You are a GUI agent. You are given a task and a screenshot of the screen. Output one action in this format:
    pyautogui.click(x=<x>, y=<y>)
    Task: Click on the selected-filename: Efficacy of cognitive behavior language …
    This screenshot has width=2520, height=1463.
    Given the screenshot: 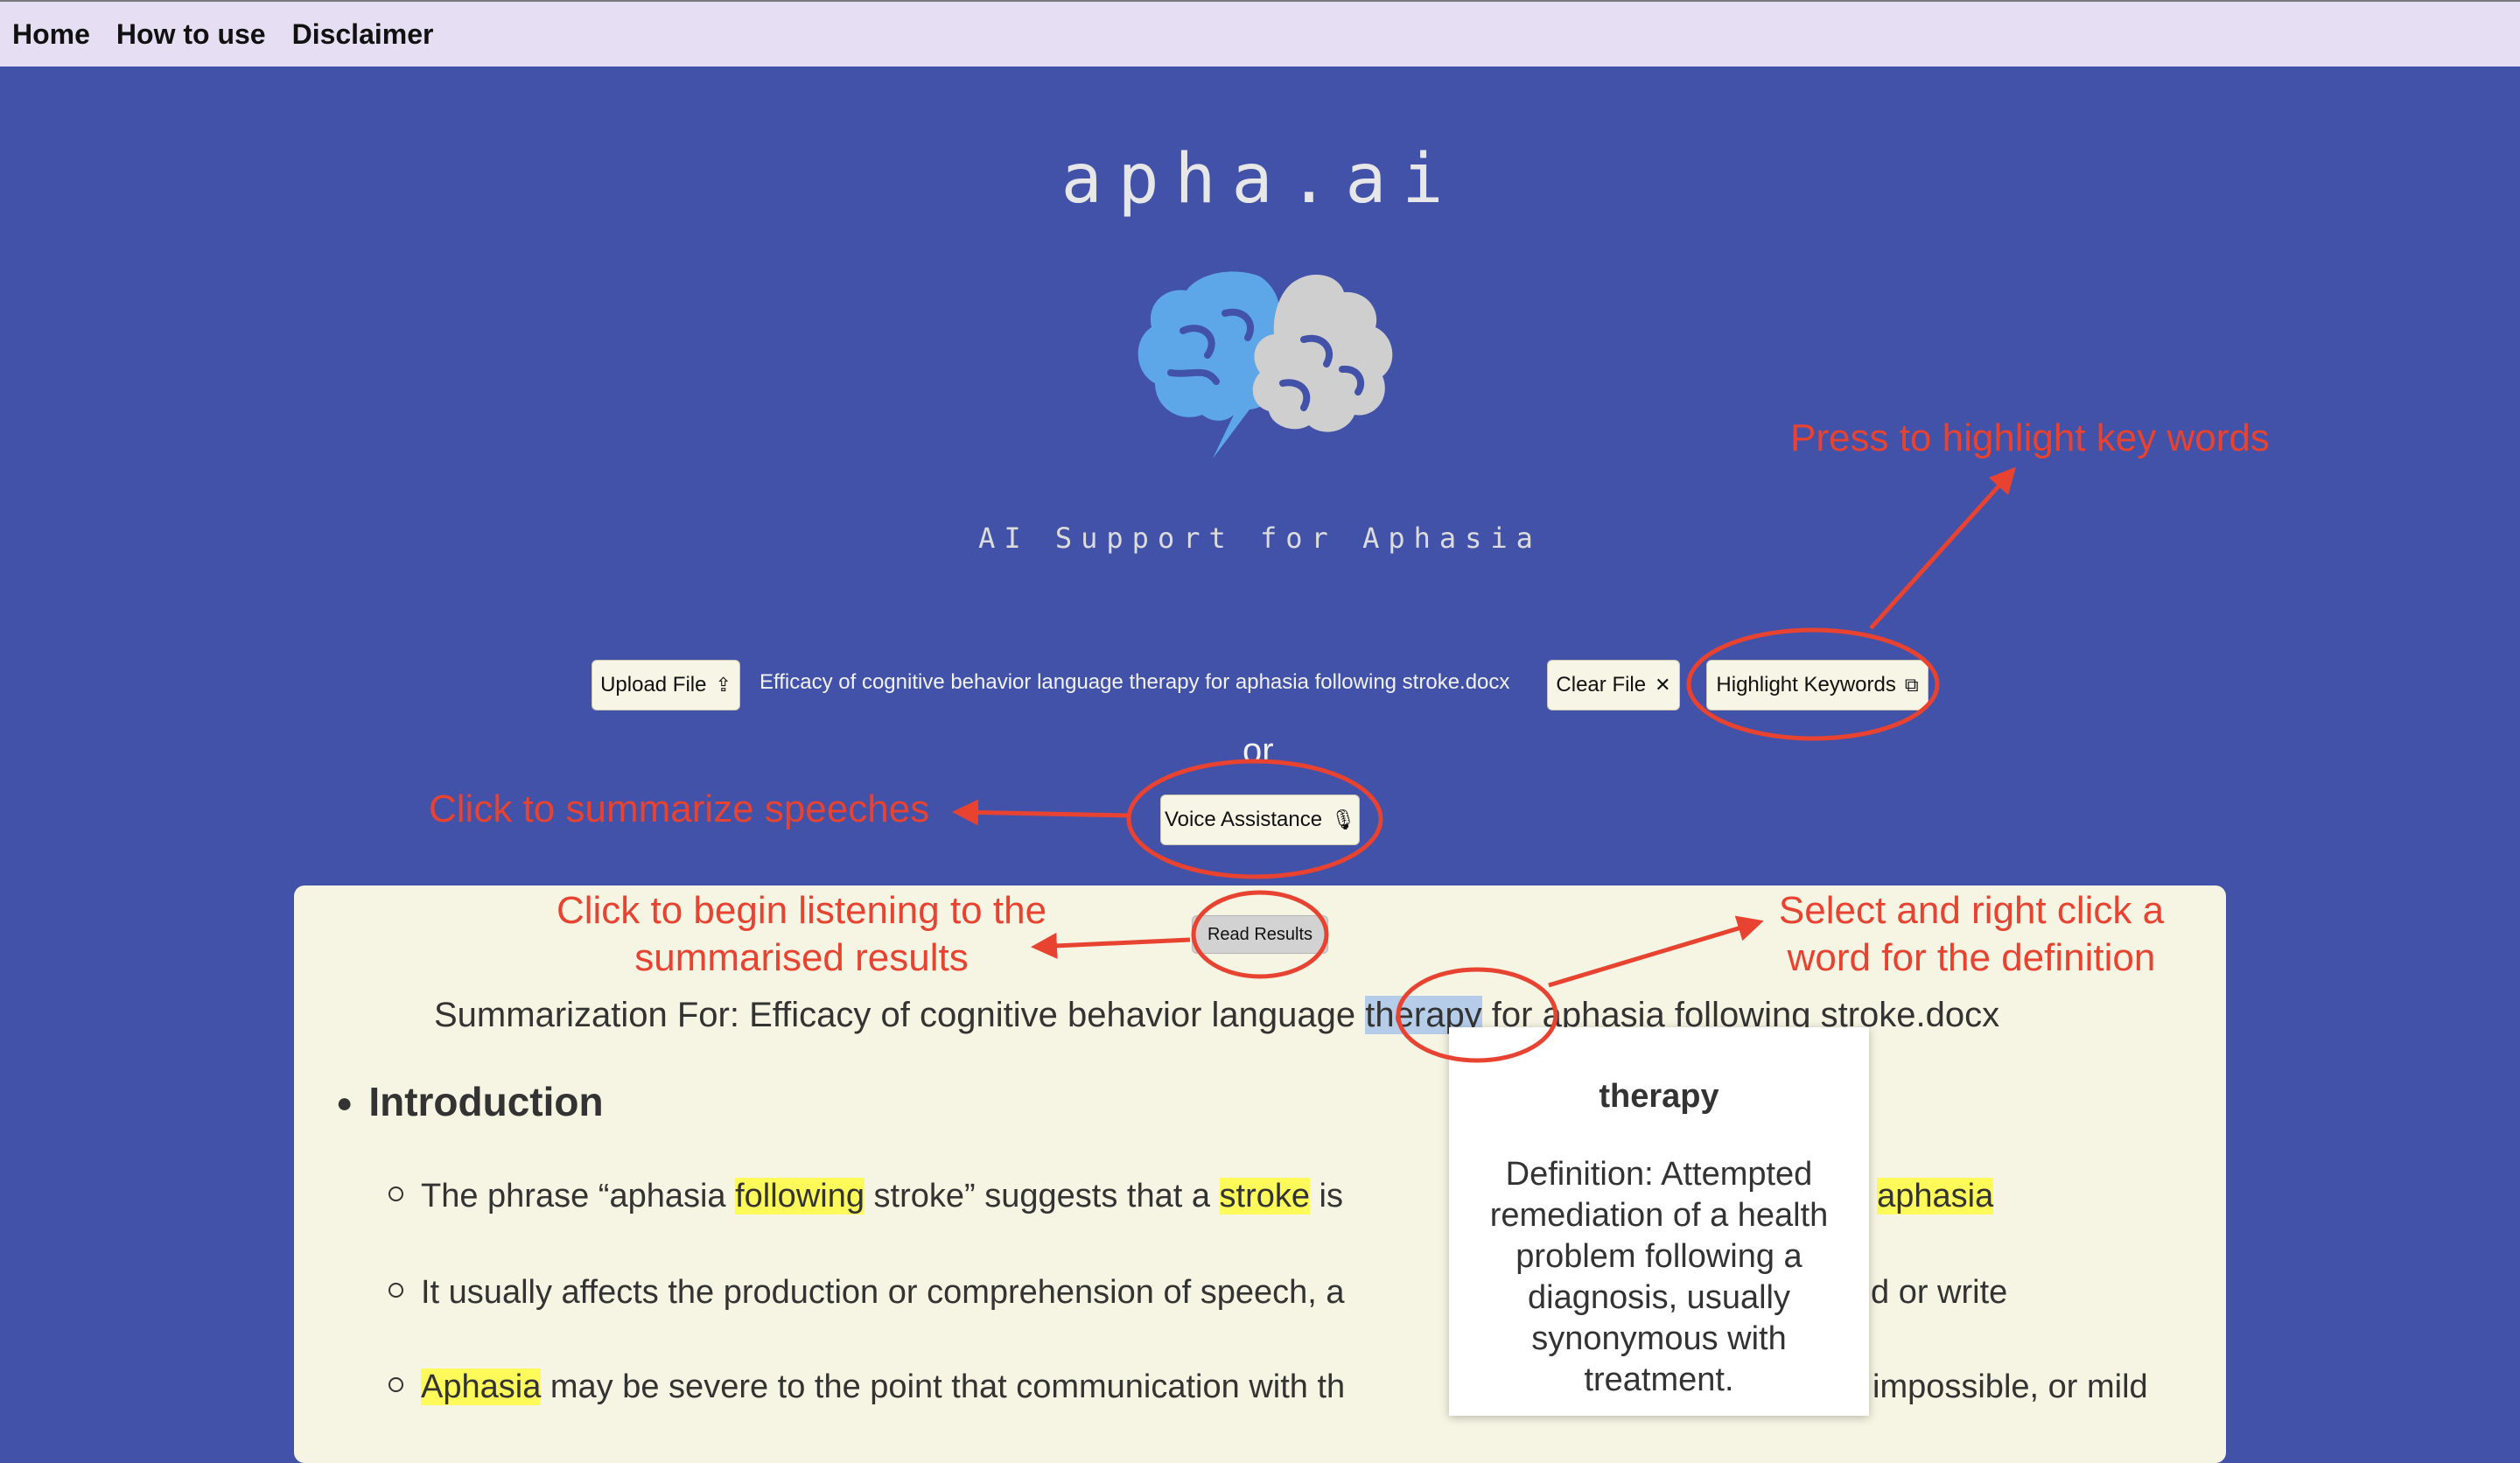 What is the action you would take?
    pyautogui.click(x=1135, y=682)
    